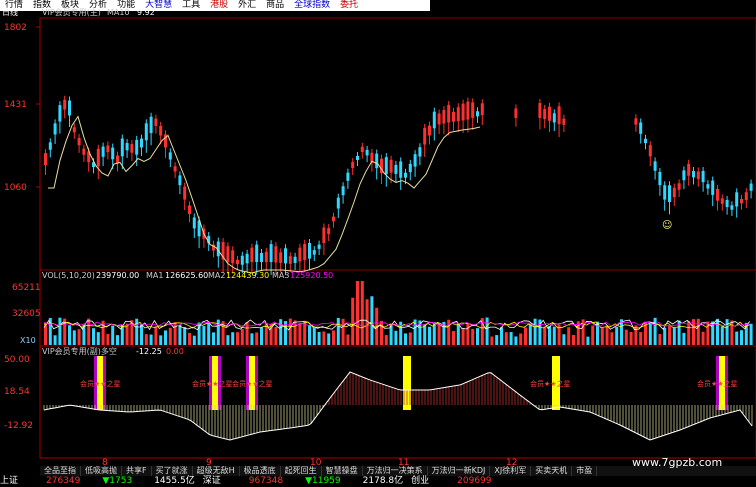  What do you see at coordinates (511, 471) in the screenshot?
I see `indicator-tab-10: XJ徐利军` at bounding box center [511, 471].